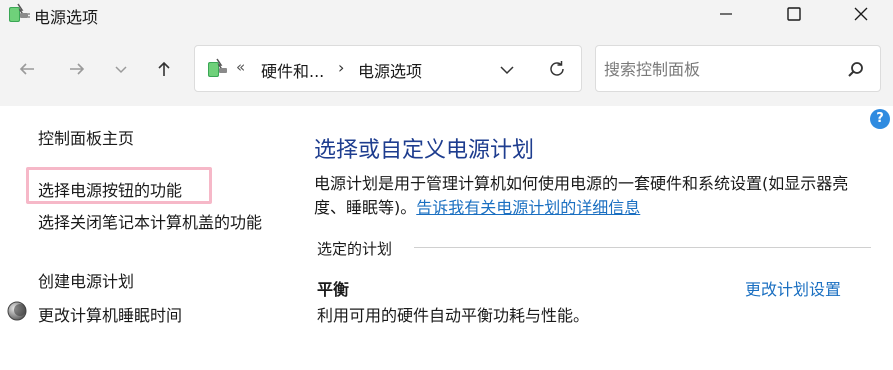 Image resolution: width=893 pixels, height=370 pixels. What do you see at coordinates (110, 314) in the screenshot?
I see `sidebar-item-sleep-time: 更改计算机睡眠时间` at bounding box center [110, 314].